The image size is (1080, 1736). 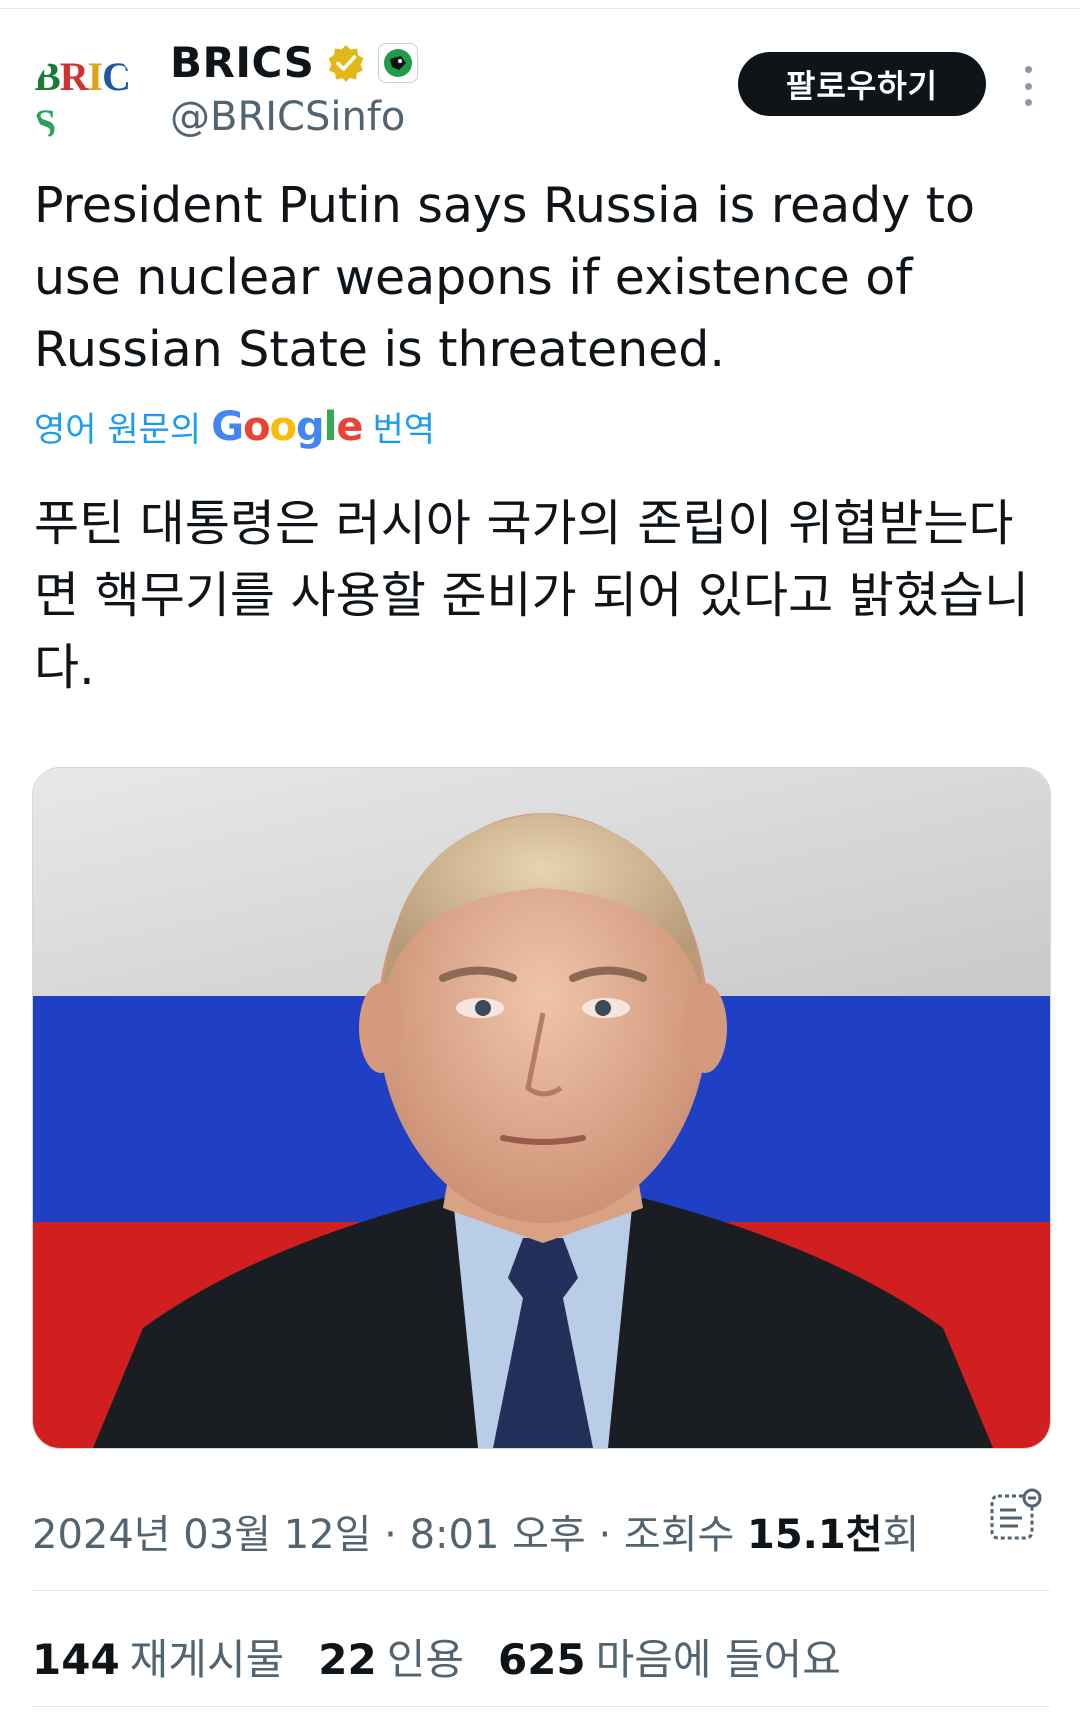 What do you see at coordinates (242, 62) in the screenshot?
I see `author-name: BRICS` at bounding box center [242, 62].